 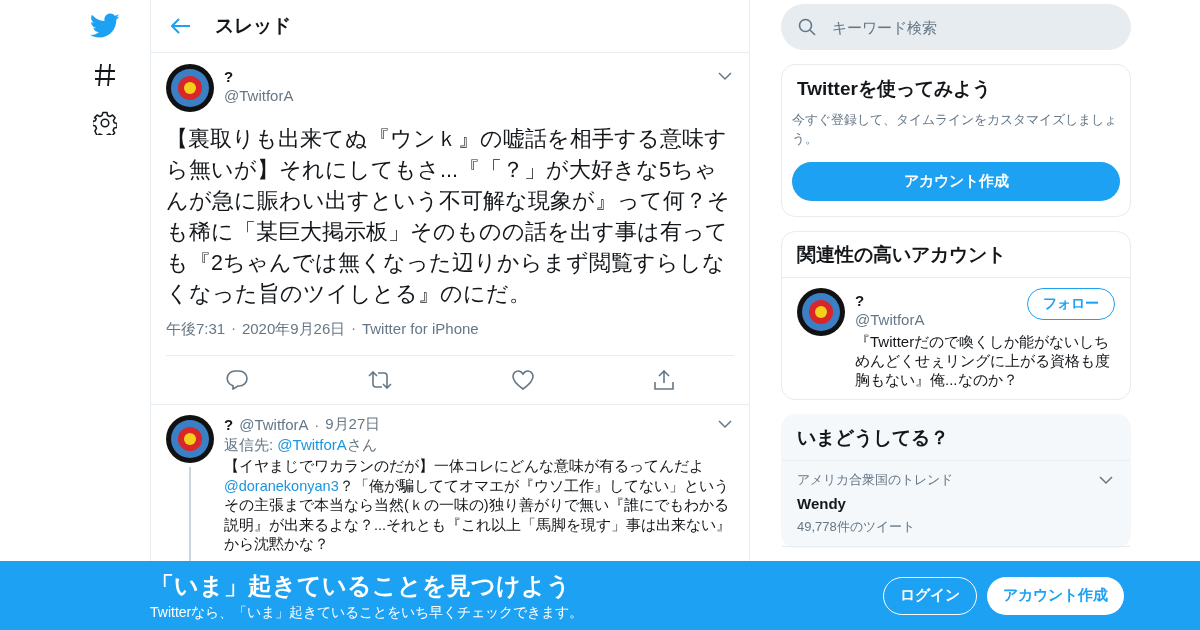 What do you see at coordinates (956, 255) in the screenshot?
I see `card-title: 関連性の高いアカウント` at bounding box center [956, 255].